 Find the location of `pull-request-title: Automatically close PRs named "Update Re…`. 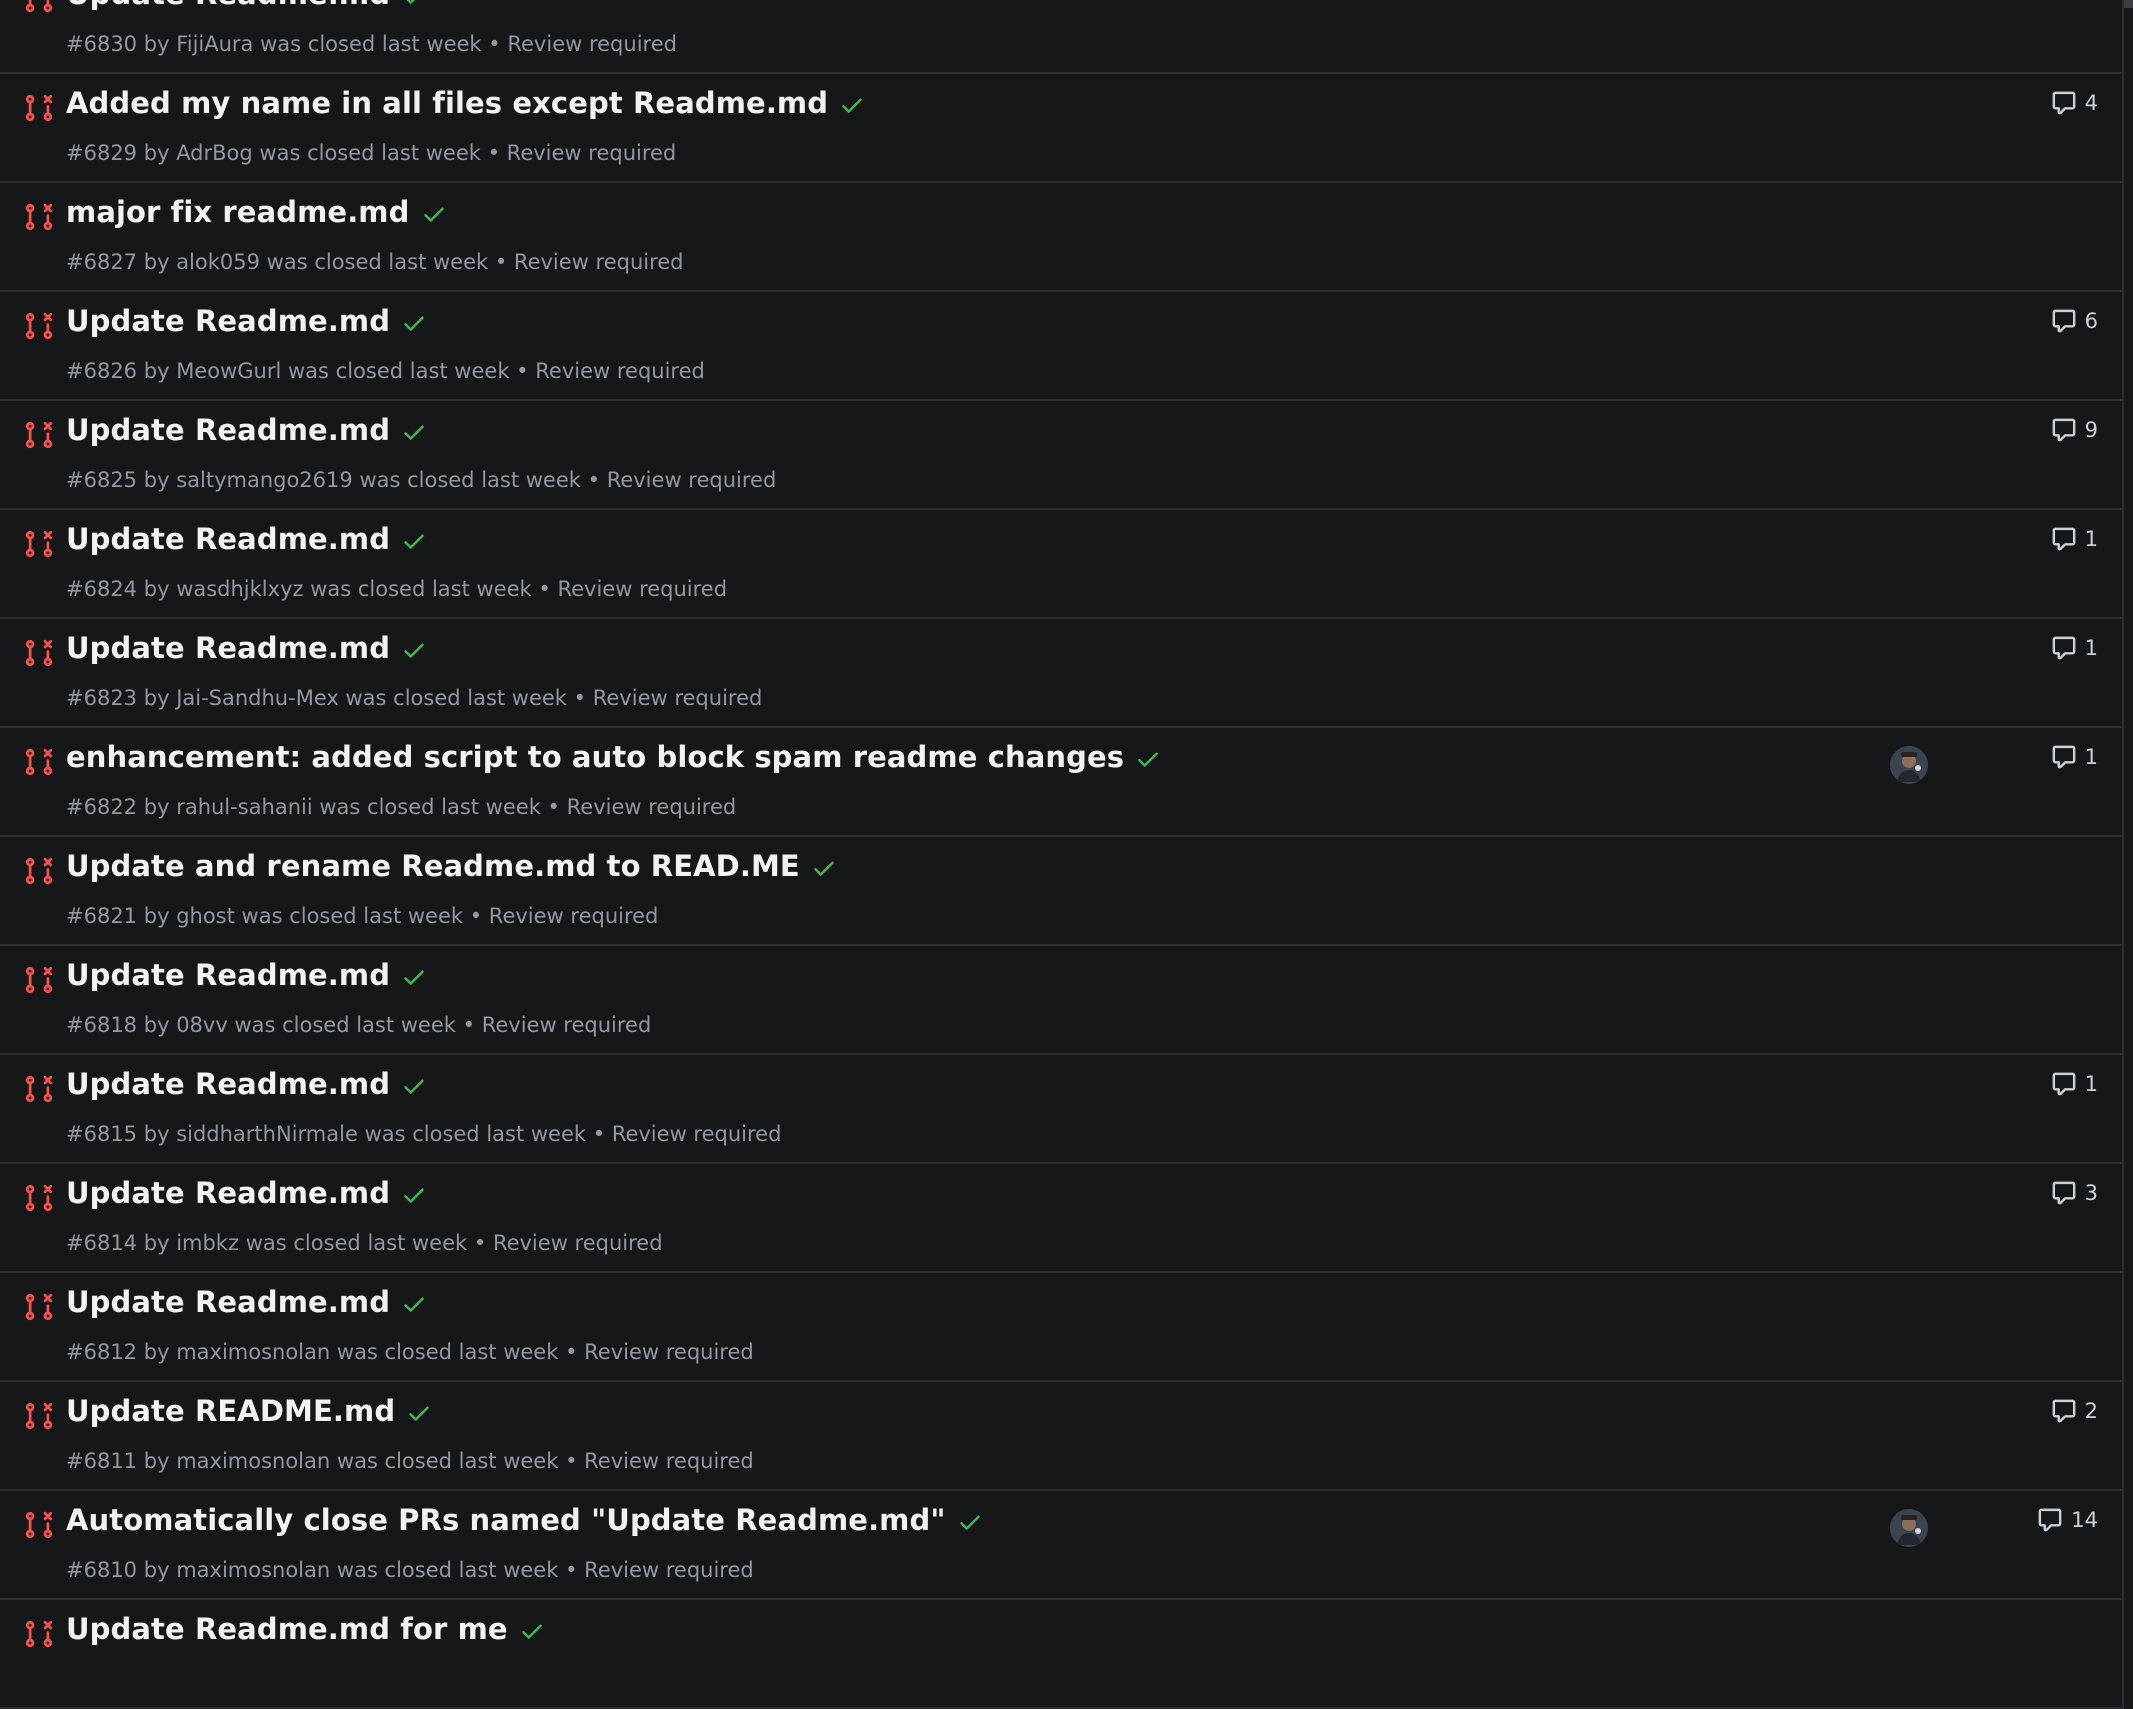

pull-request-title: Automatically close PRs named "Update Re… is located at coordinates (506, 1520).